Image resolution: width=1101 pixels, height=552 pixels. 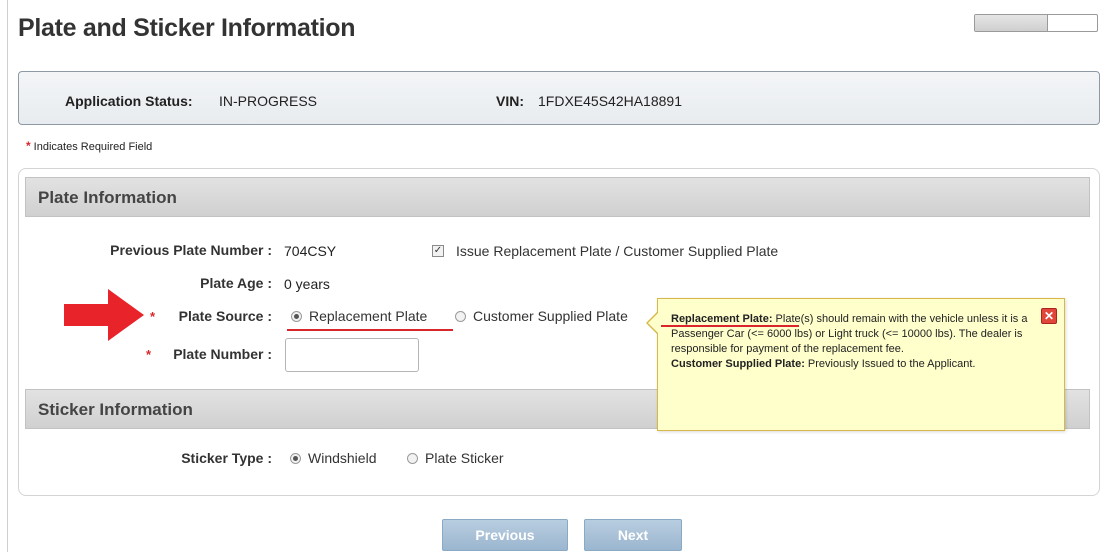 I want to click on plate-number-label: Plate Number :, so click(x=222, y=354).